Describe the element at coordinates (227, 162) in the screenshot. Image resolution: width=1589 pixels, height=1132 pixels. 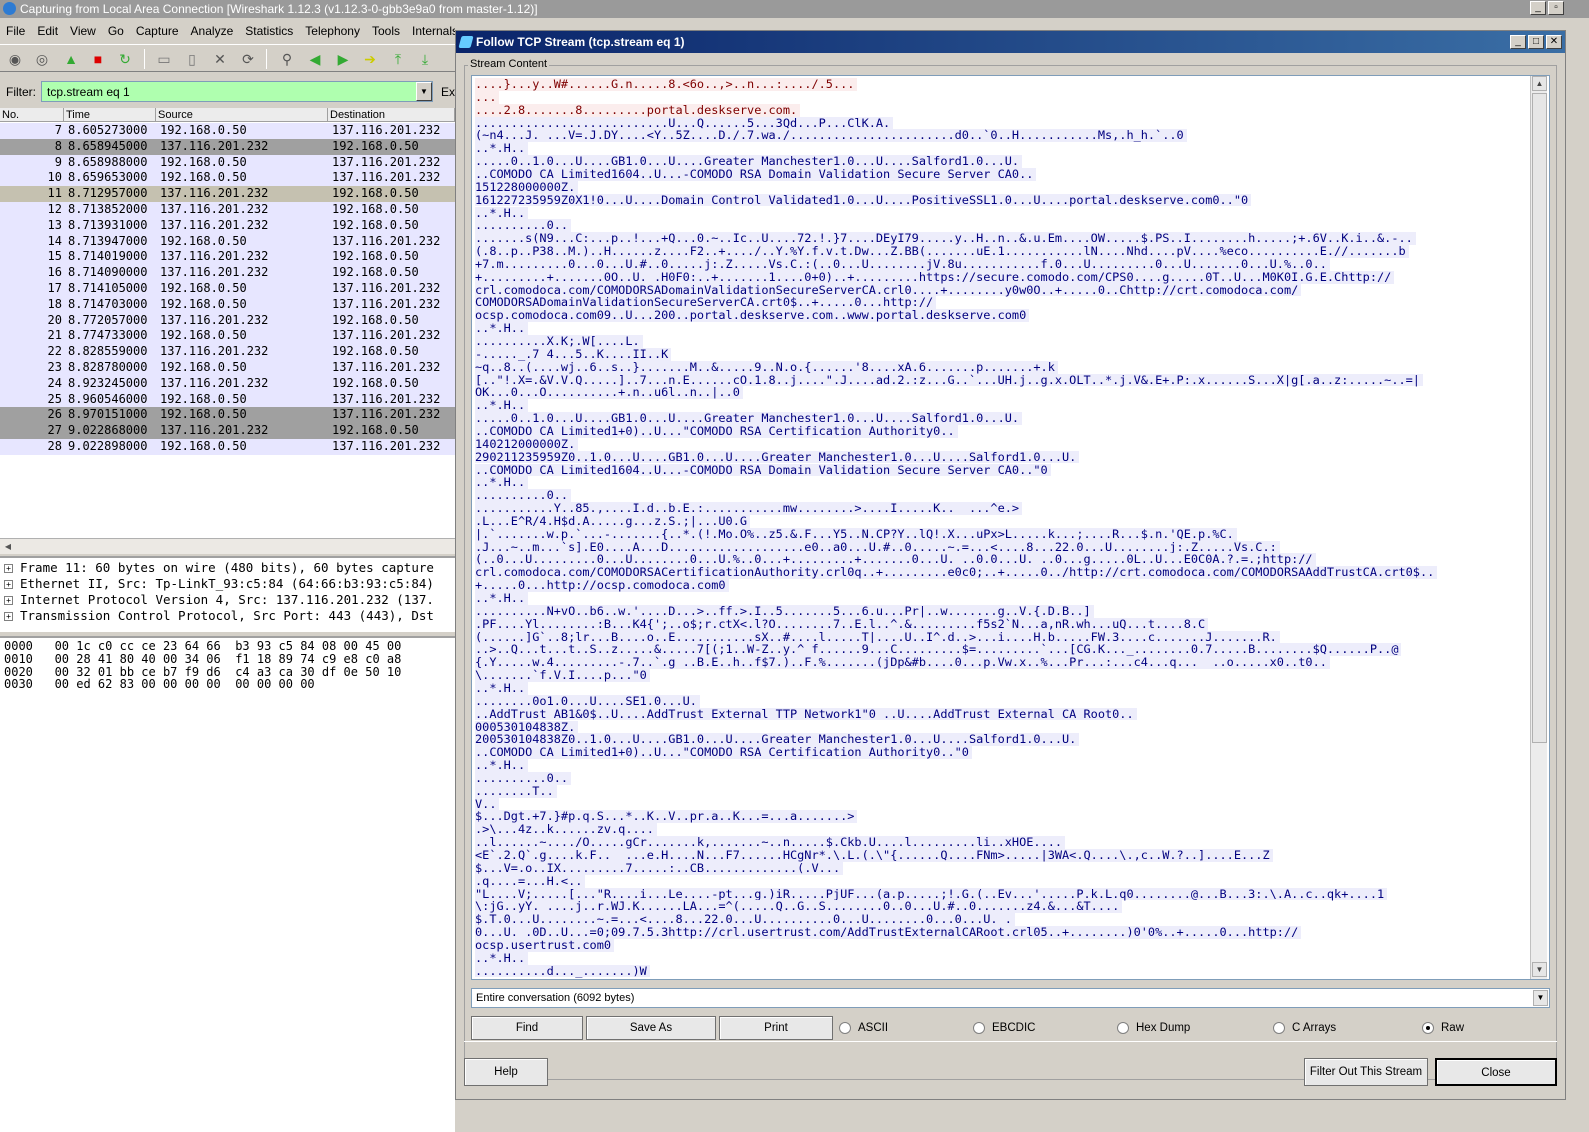
I see `packet-row: 9 8.658988000 192.168.0.50 137.116.201.232` at that location.